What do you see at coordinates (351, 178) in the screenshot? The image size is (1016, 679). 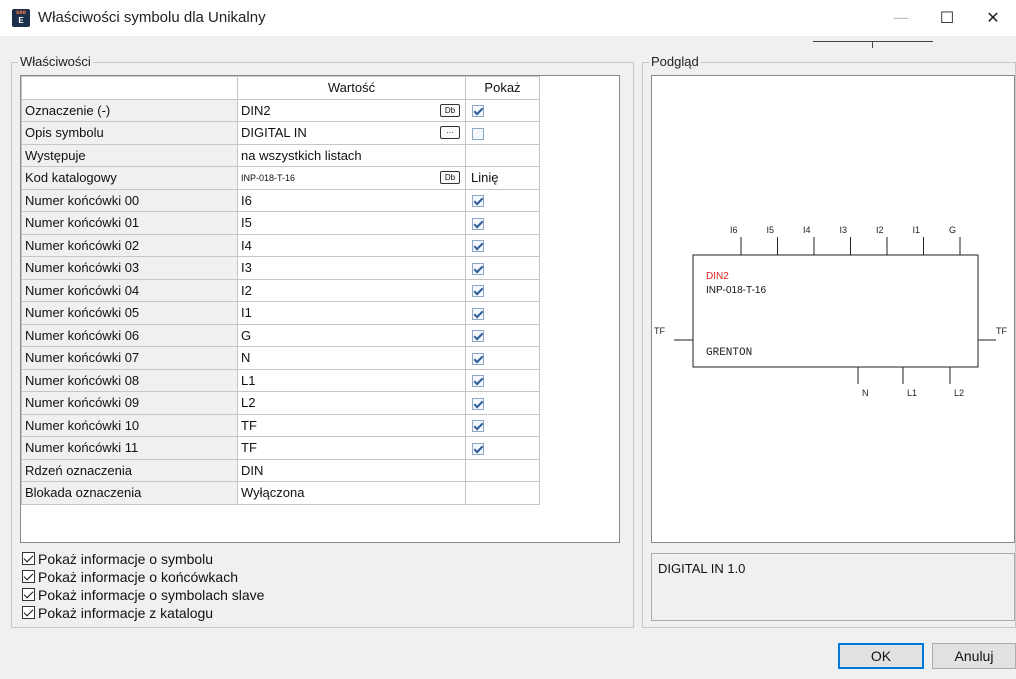 I see `property-value: INP-018-T-16 Db` at bounding box center [351, 178].